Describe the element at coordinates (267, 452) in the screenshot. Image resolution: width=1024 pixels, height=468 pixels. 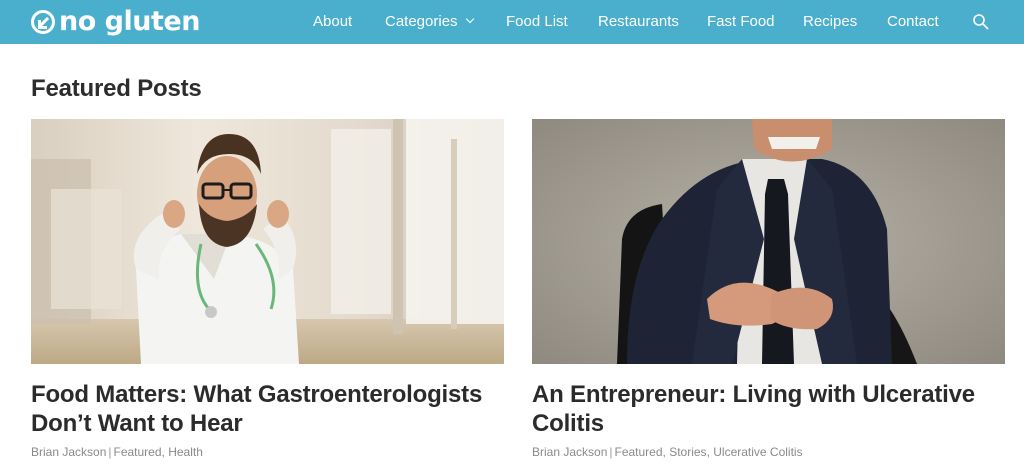
I see `post-meta: Brian Jackson | Featured, Health` at that location.